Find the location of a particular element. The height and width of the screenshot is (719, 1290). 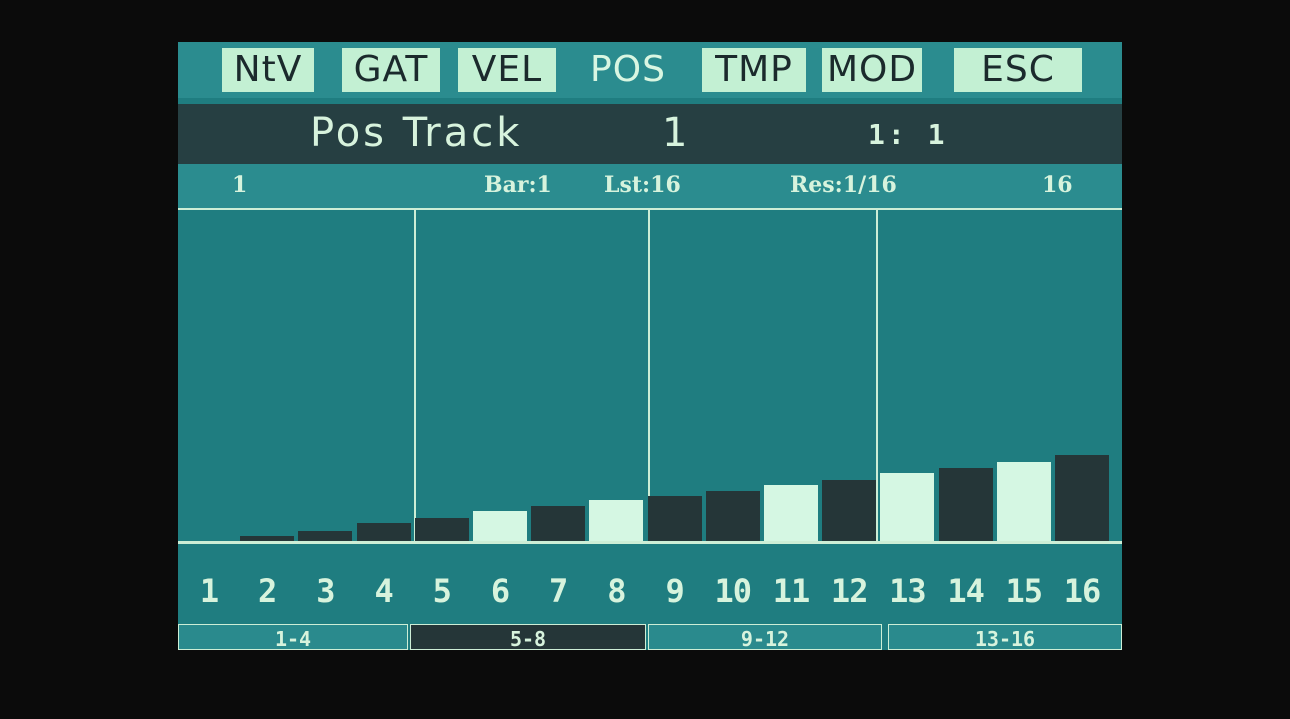

tab-vel: VEL is located at coordinates (507, 70).